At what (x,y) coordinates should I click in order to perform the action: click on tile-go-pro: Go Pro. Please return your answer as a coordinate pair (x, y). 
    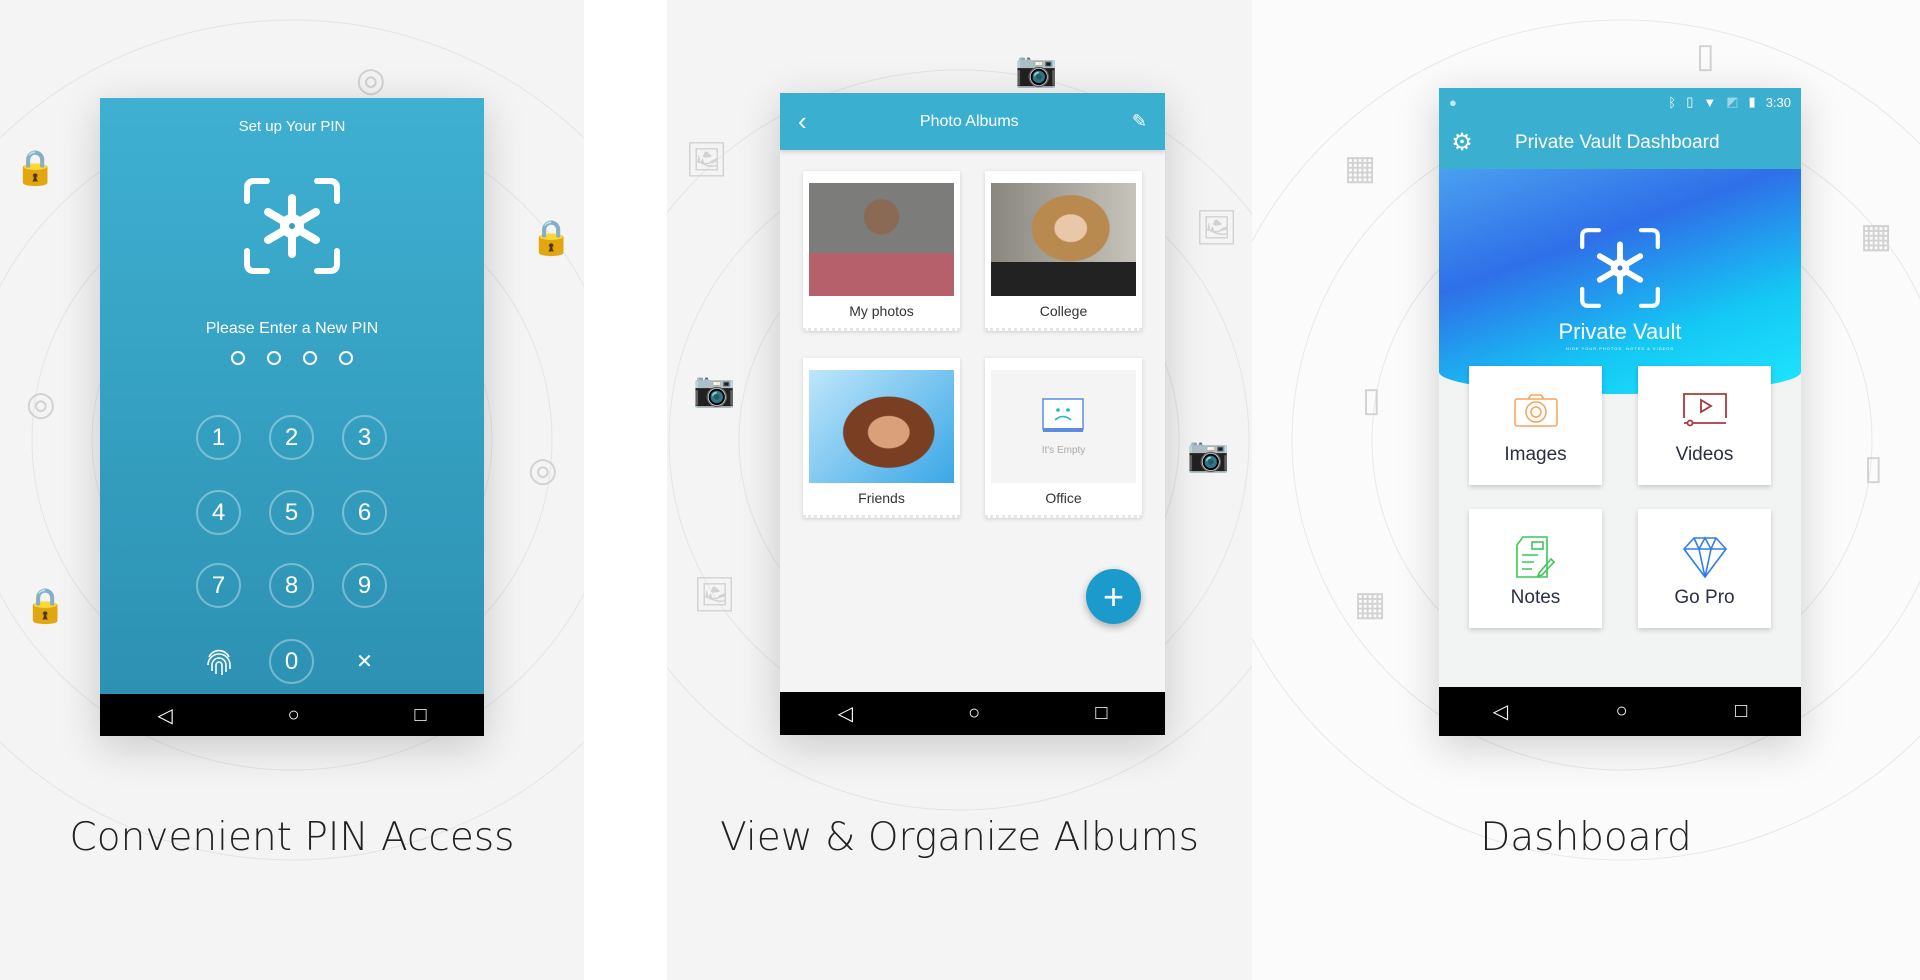
    Looking at the image, I should click on (1704, 568).